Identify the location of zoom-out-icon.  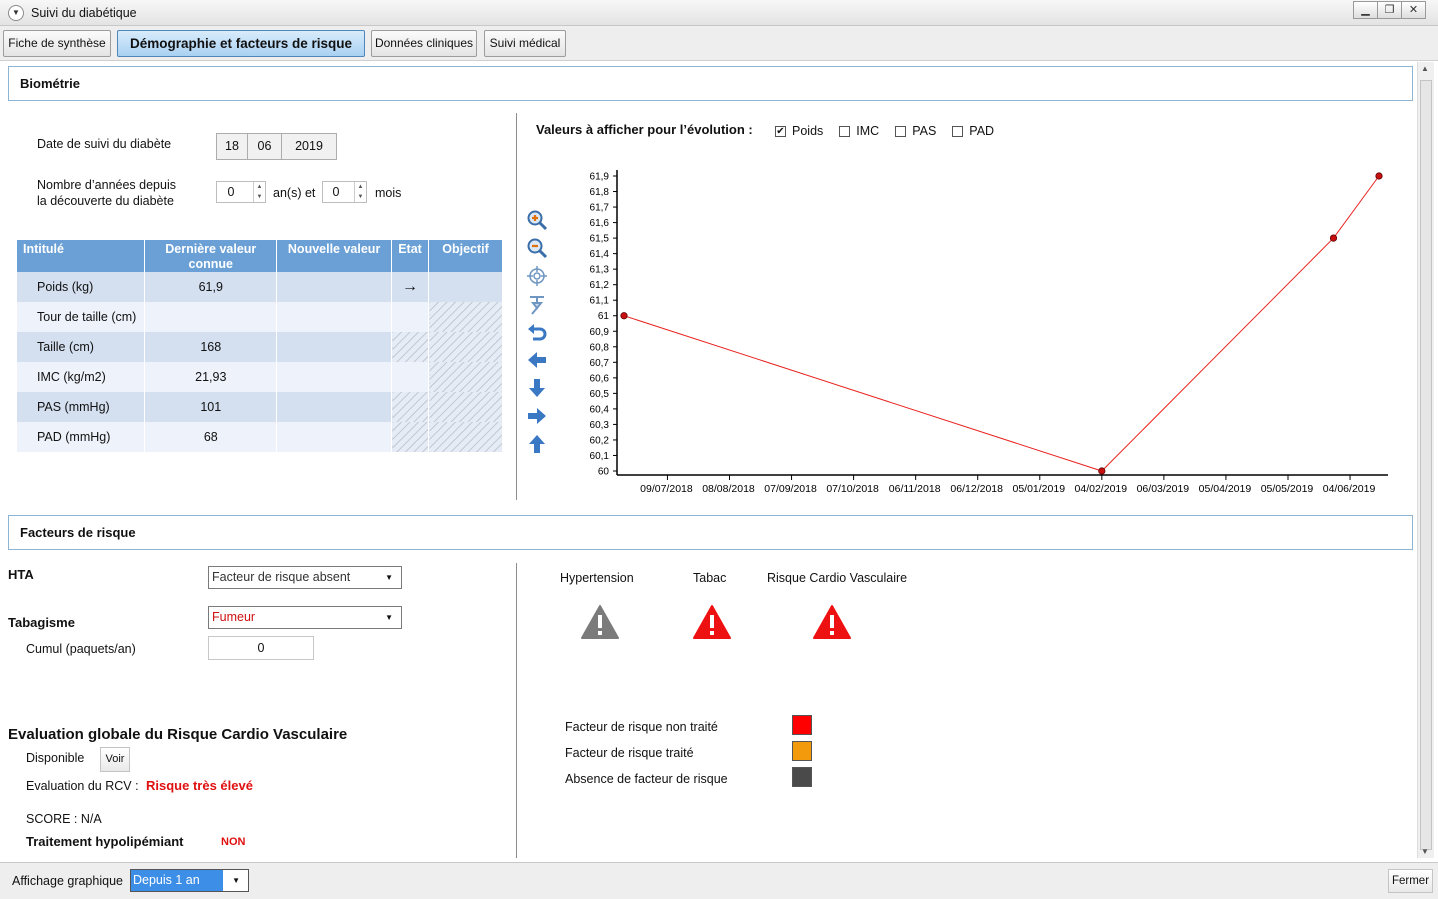
(537, 248).